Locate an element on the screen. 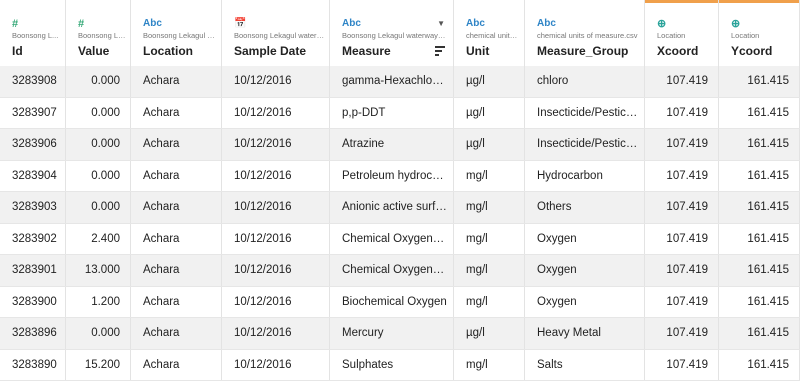  cell-measure: Biochemical Oxygen is located at coordinates (392, 302).